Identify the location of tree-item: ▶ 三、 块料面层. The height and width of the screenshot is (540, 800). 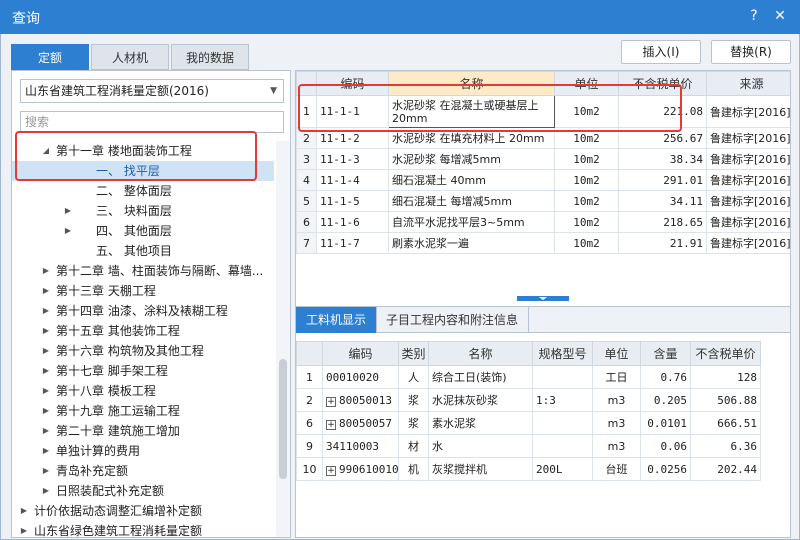
(143, 211).